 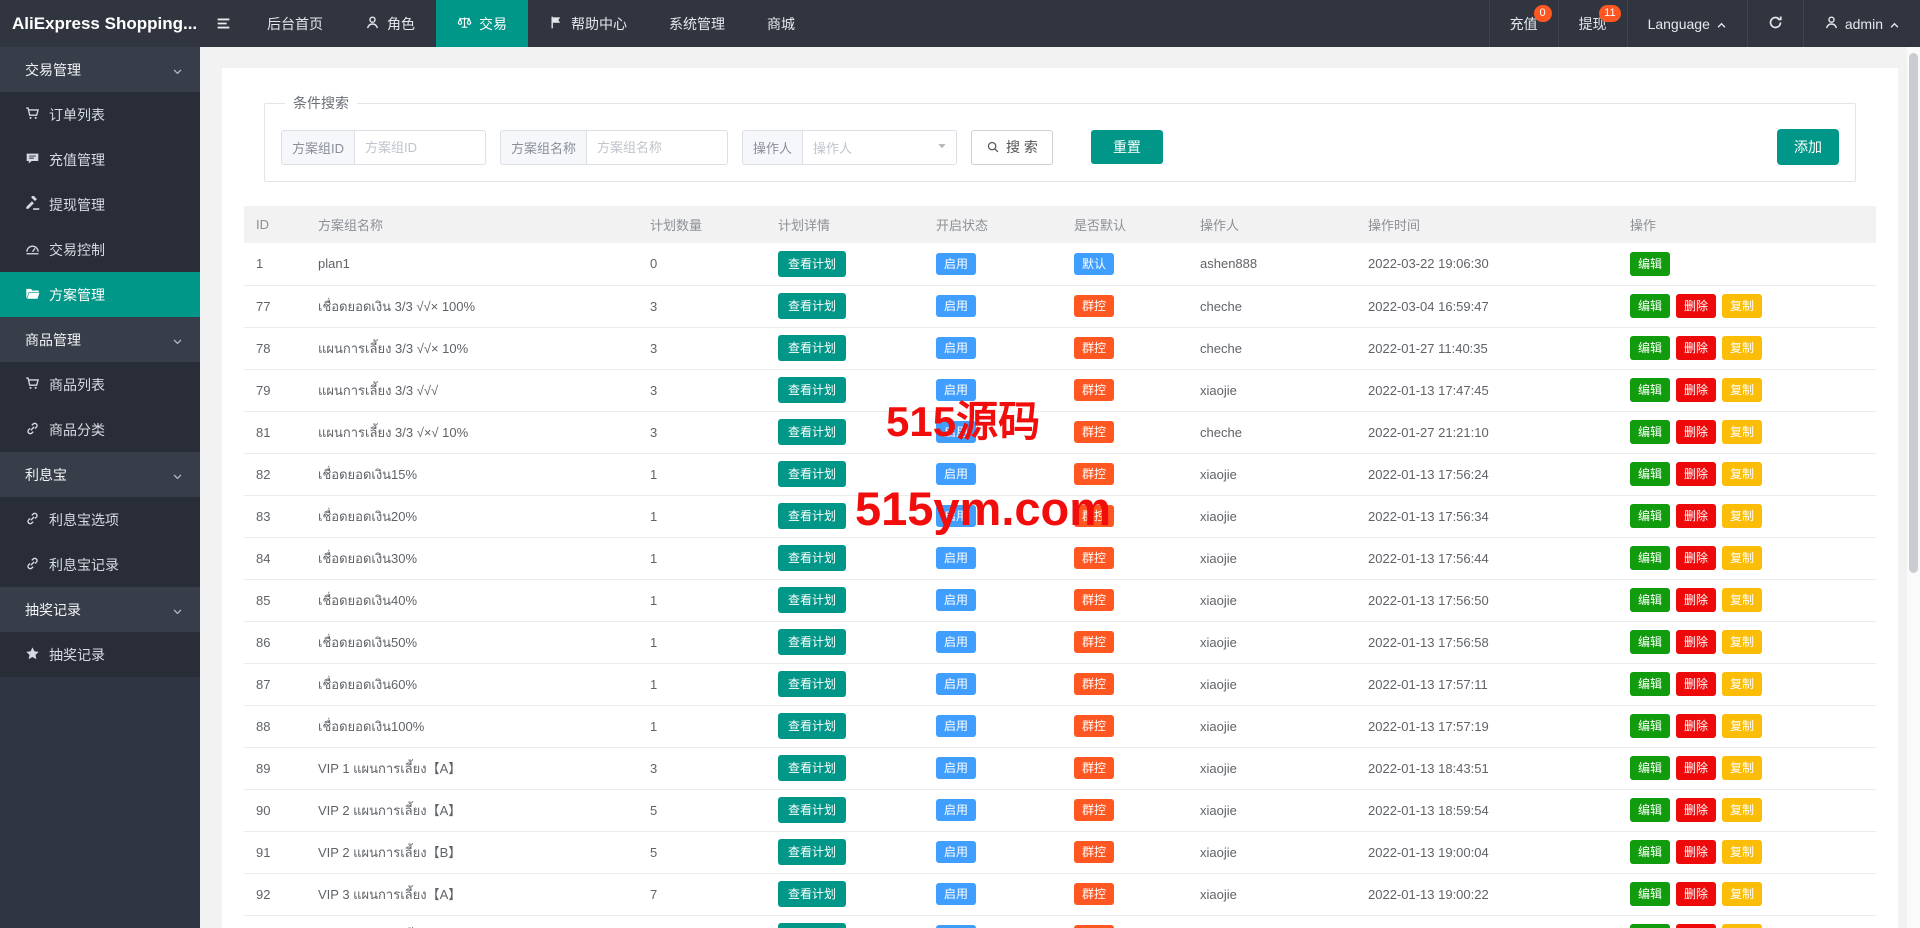 What do you see at coordinates (100, 609) in the screenshot?
I see `sidebar-section-lottery-records: 抽奖记录` at bounding box center [100, 609].